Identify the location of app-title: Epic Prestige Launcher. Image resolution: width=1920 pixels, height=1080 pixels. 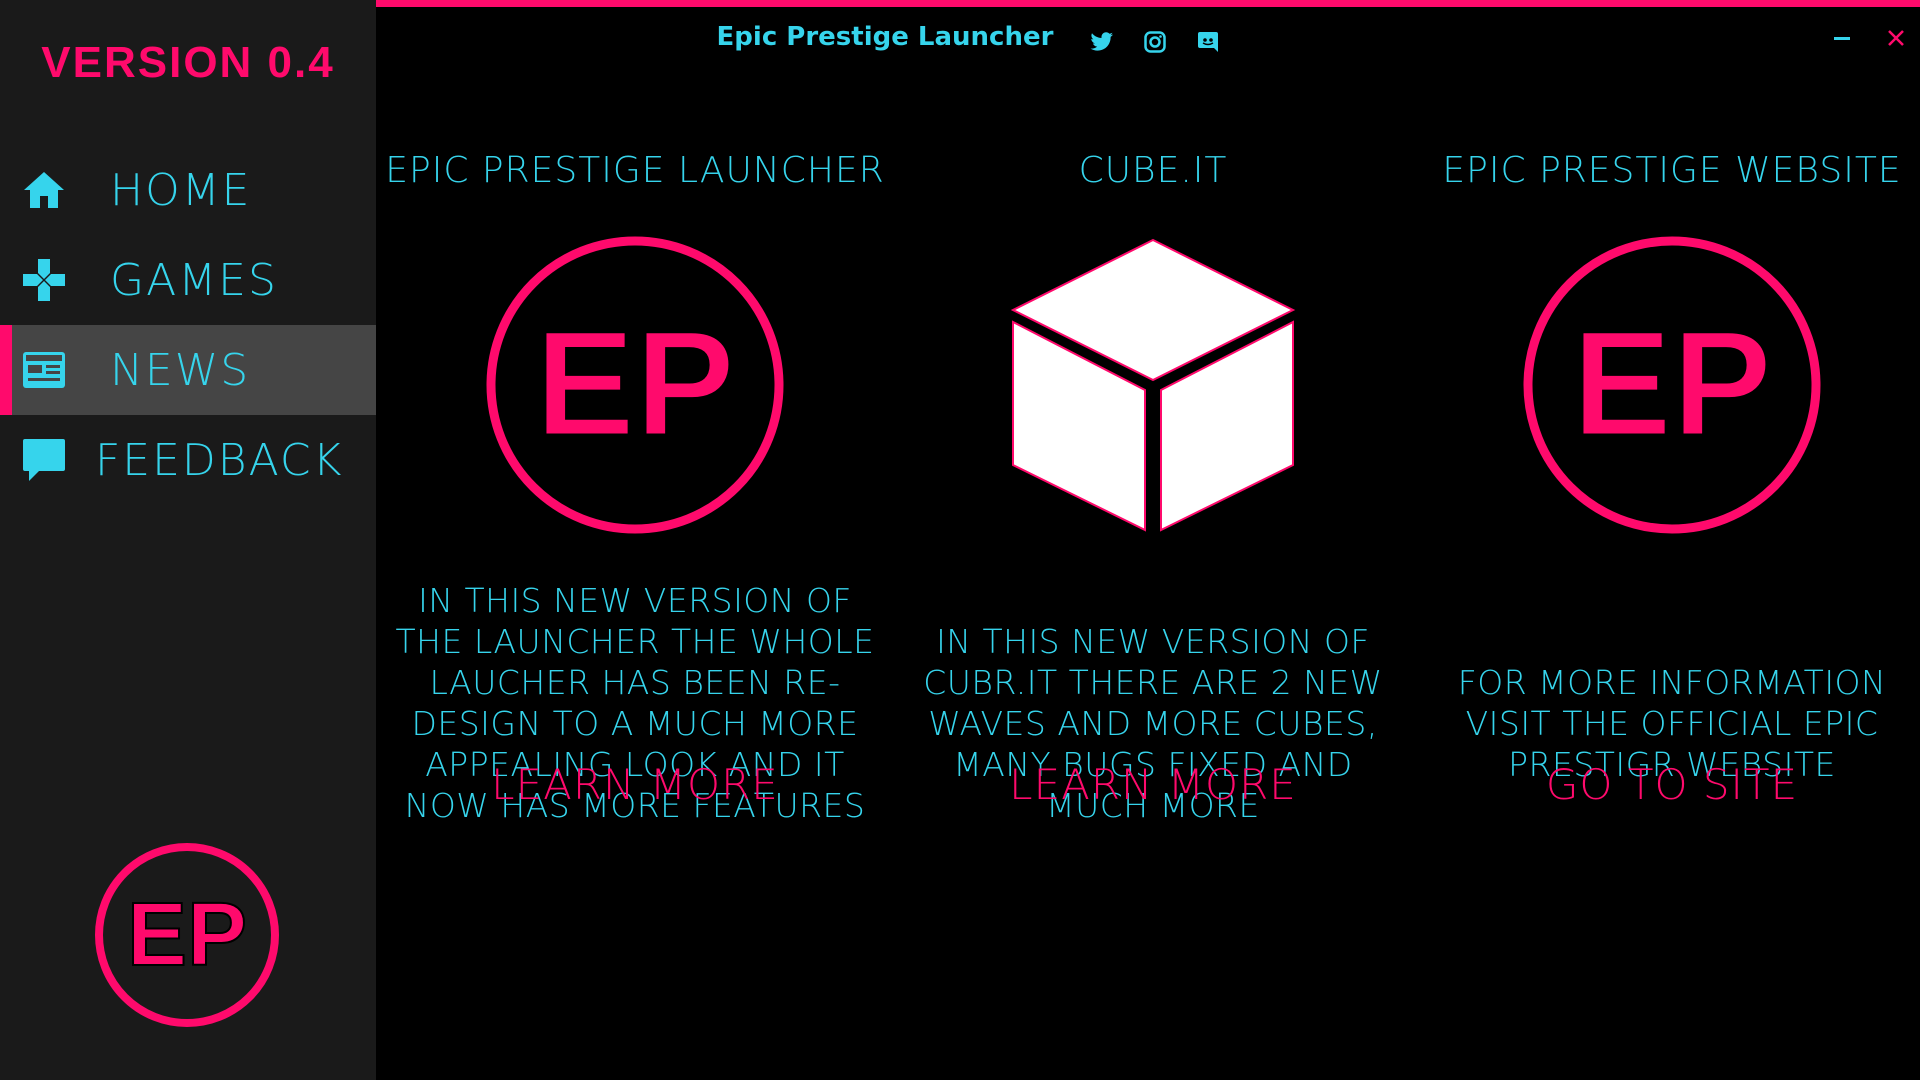
(885, 37).